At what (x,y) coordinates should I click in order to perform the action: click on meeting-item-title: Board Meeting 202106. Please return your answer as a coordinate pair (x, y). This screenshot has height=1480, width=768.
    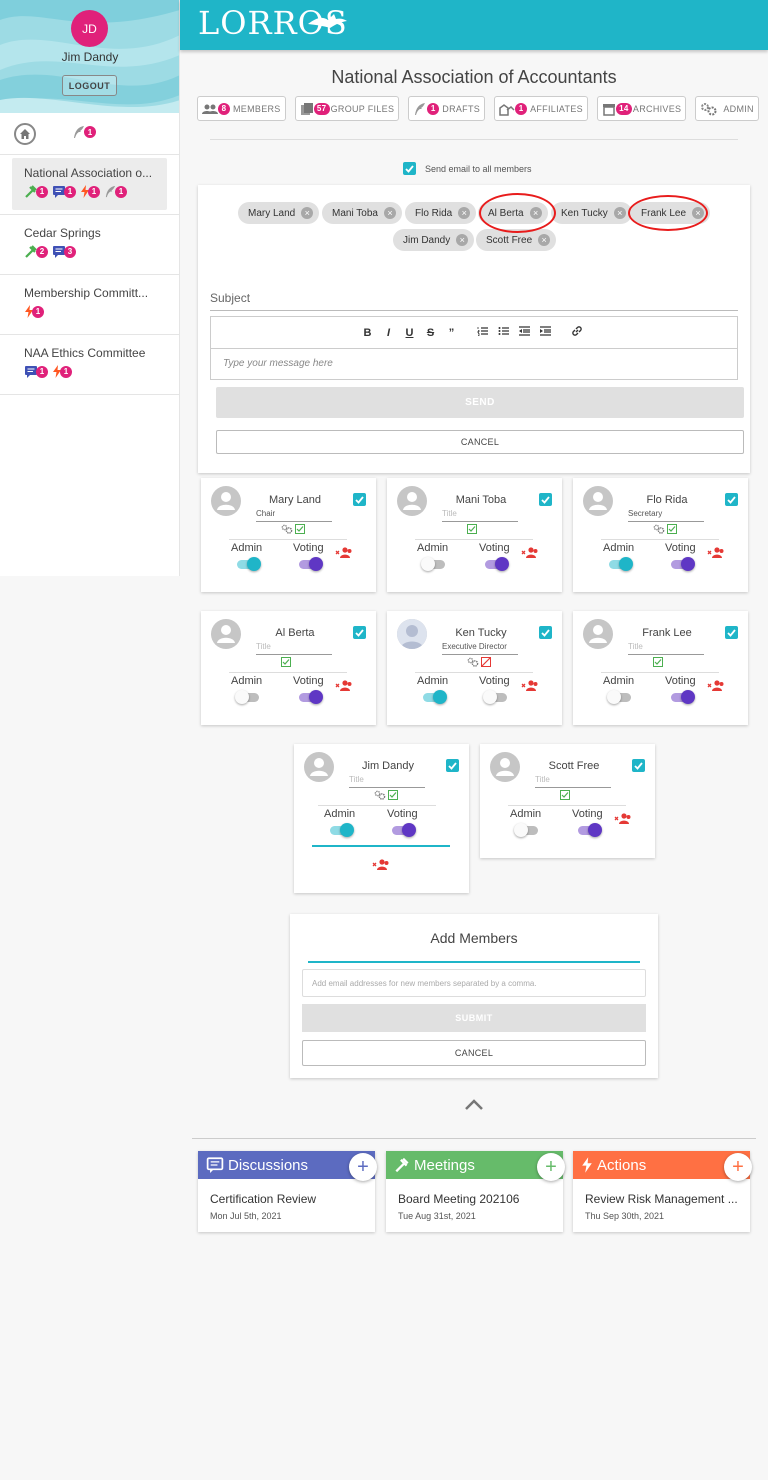
    Looking at the image, I should click on (477, 1199).